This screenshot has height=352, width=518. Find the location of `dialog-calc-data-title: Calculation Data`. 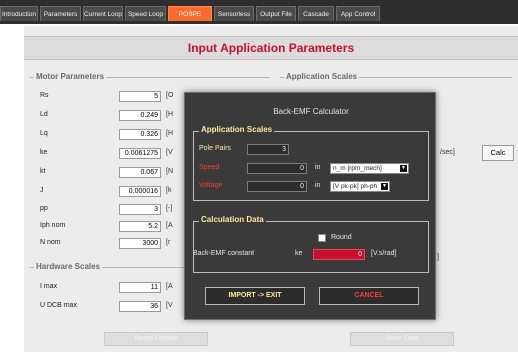

dialog-calc-data-title: Calculation Data is located at coordinates (232, 219).